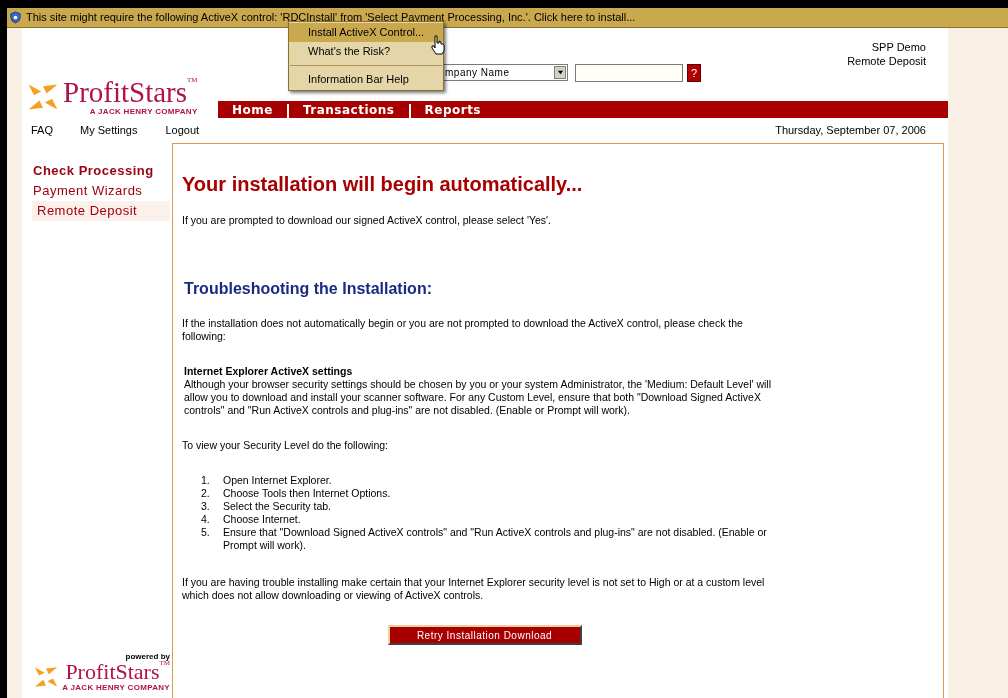  I want to click on account-label: Remote Deposit, so click(886, 61).